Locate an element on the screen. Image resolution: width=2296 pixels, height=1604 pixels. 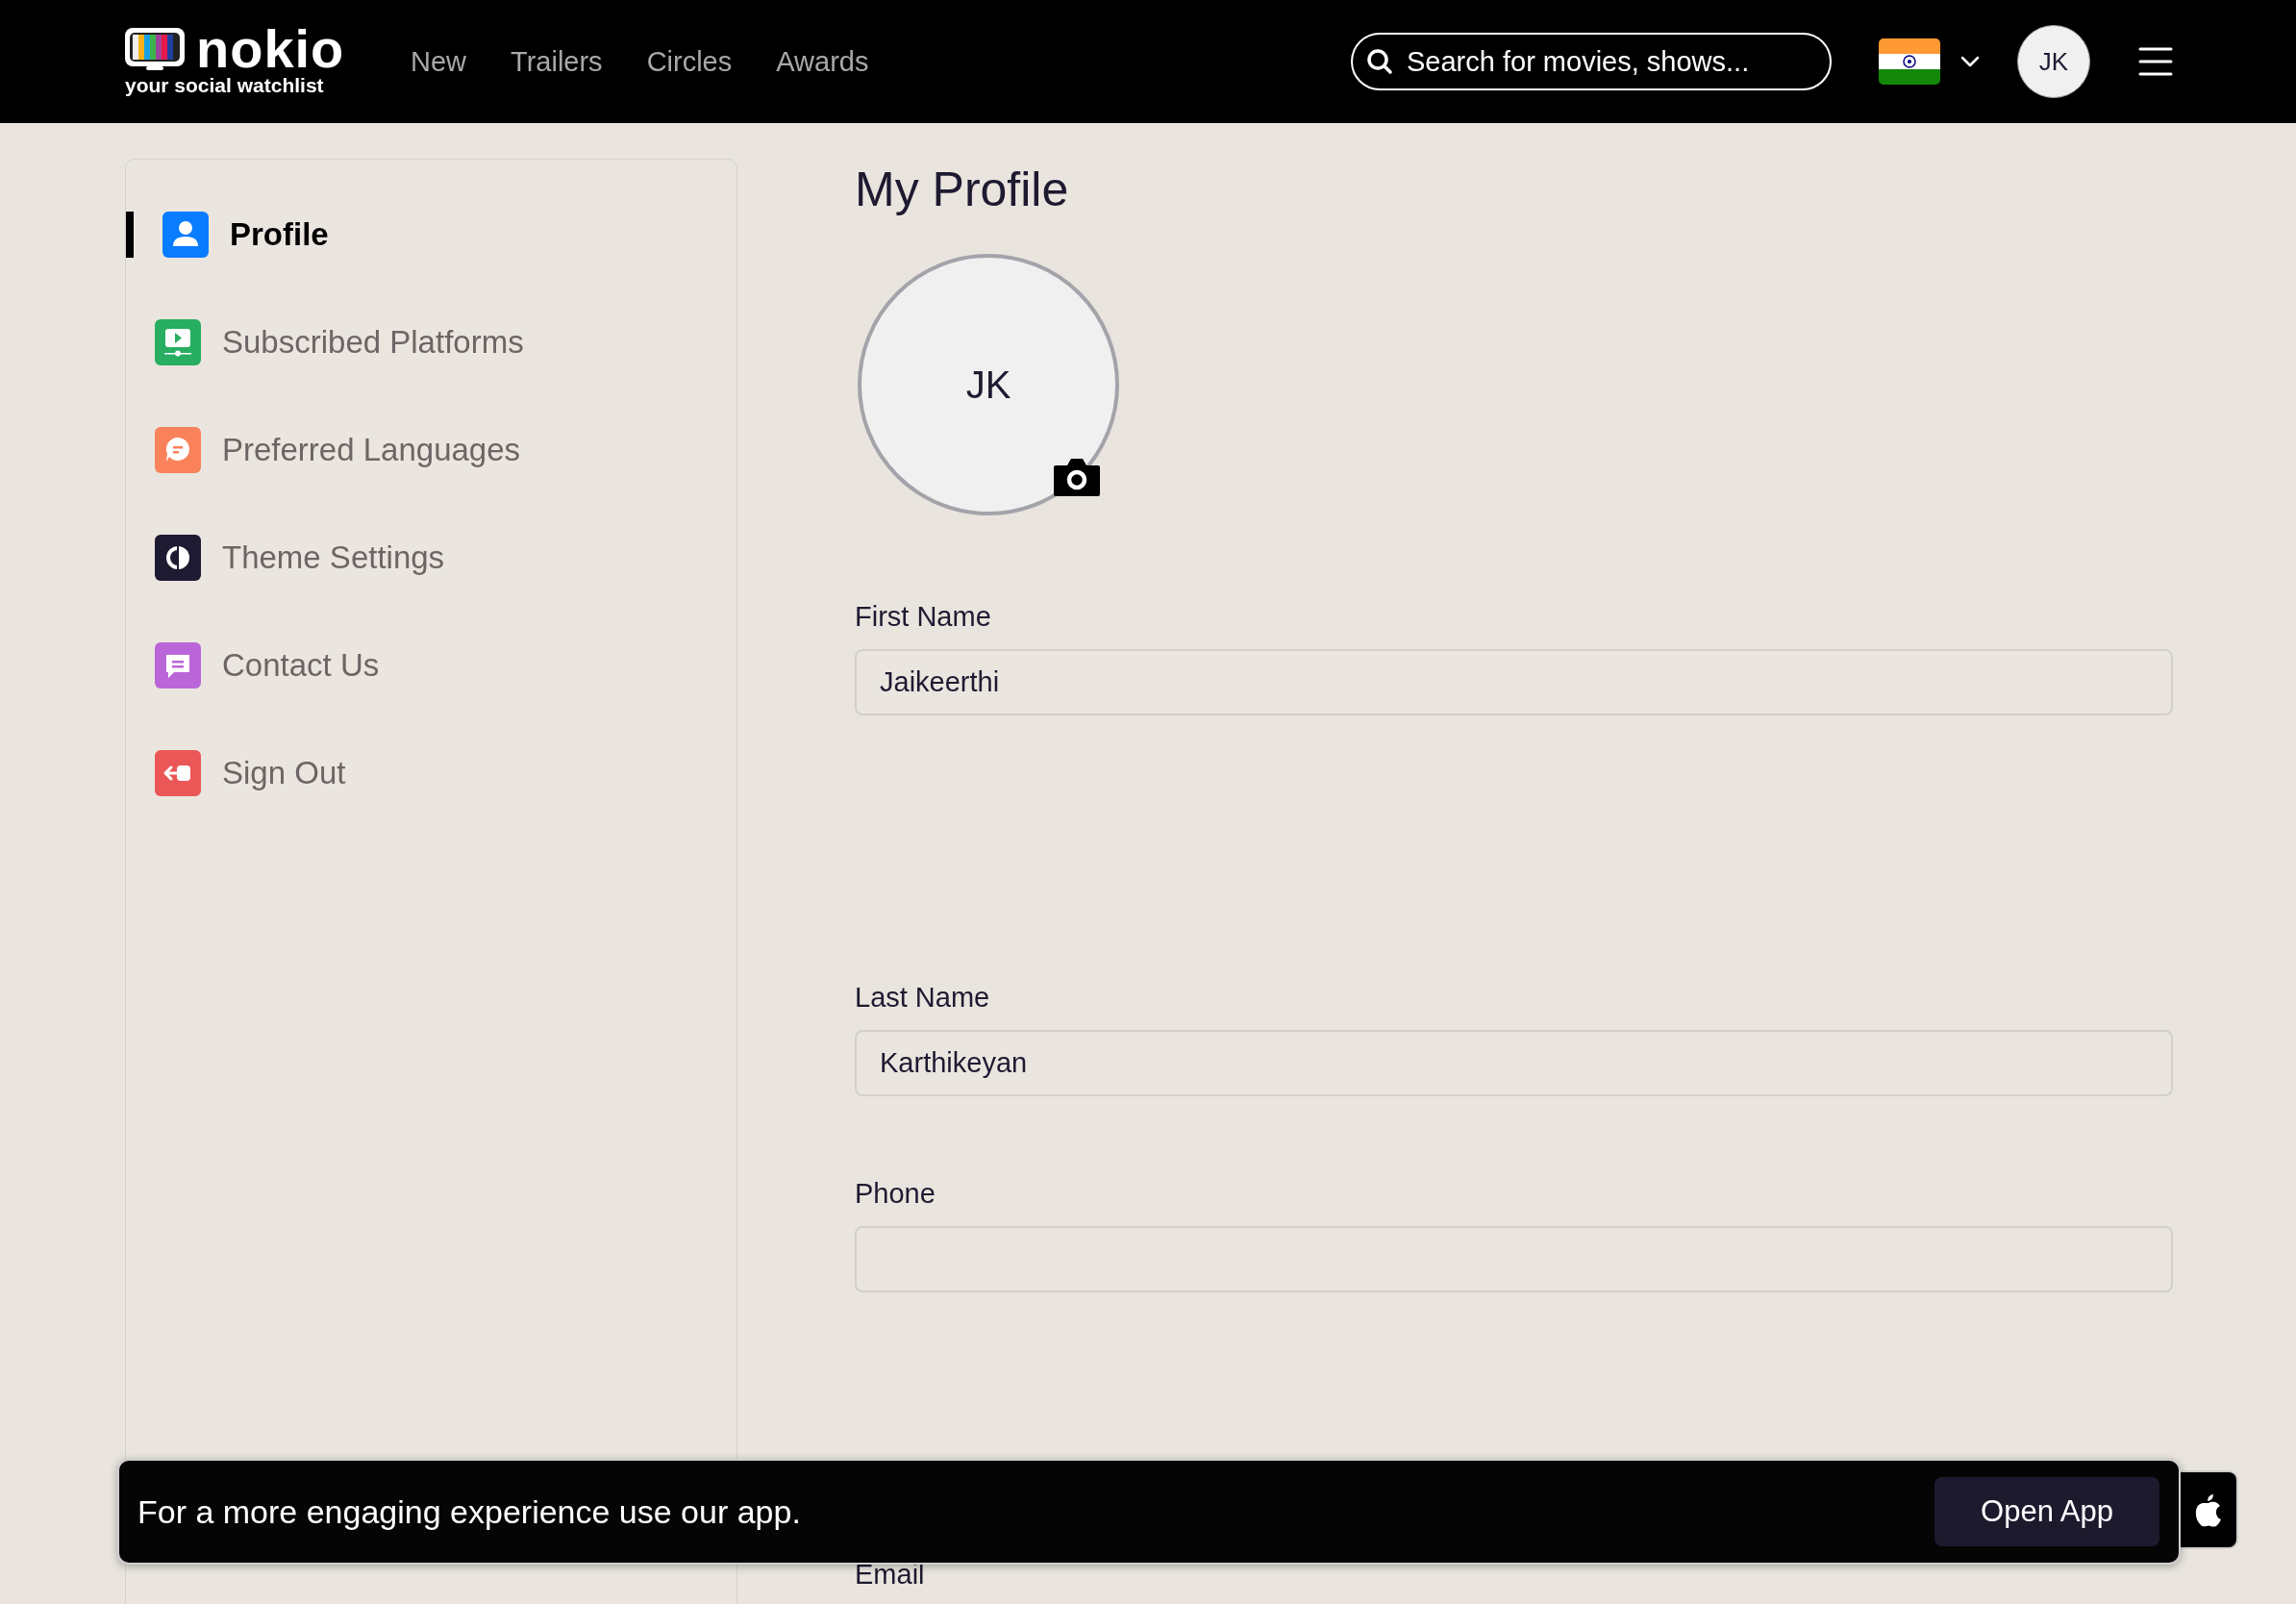
apple-icon is located at coordinates (2208, 1509).